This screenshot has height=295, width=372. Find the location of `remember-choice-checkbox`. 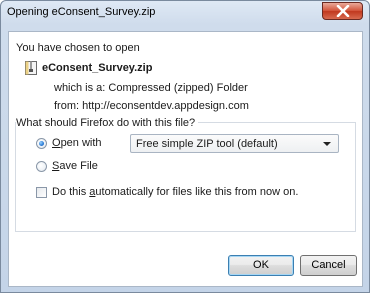

remember-choice-checkbox is located at coordinates (41, 192).